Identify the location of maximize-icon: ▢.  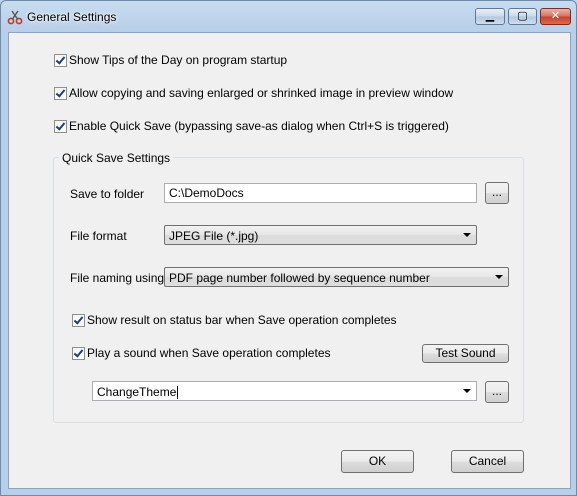
(522, 16).